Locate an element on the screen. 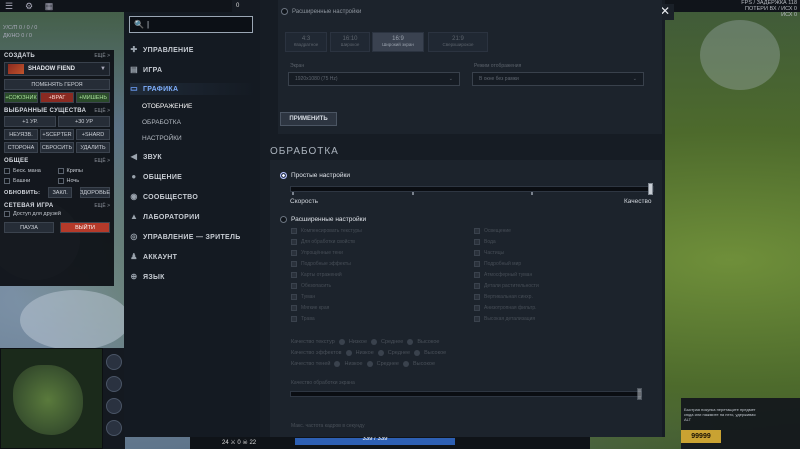  adv-option: Мягкие края is located at coordinates (310, 308).